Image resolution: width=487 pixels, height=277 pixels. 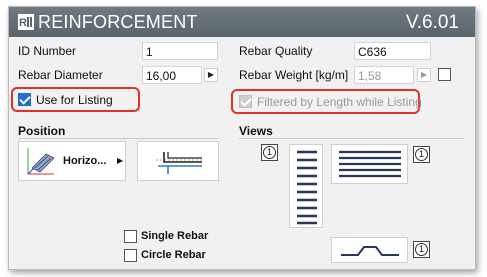 I want to click on stirrups-side-view-icon, so click(x=307, y=187).